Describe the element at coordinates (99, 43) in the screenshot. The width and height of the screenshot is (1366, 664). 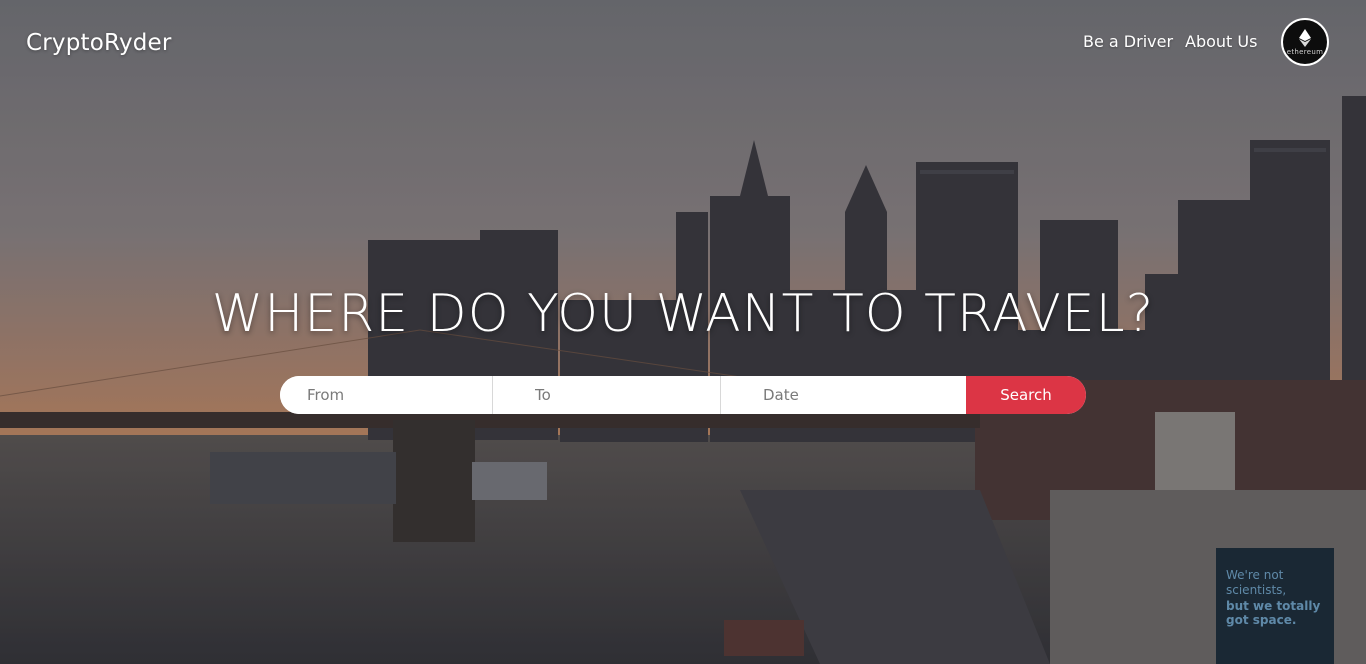
I see `brand-logo: CryptoRyder` at that location.